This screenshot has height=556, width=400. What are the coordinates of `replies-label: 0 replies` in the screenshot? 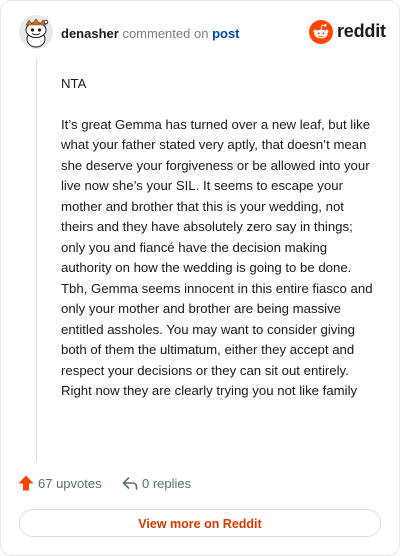 It's located at (167, 483).